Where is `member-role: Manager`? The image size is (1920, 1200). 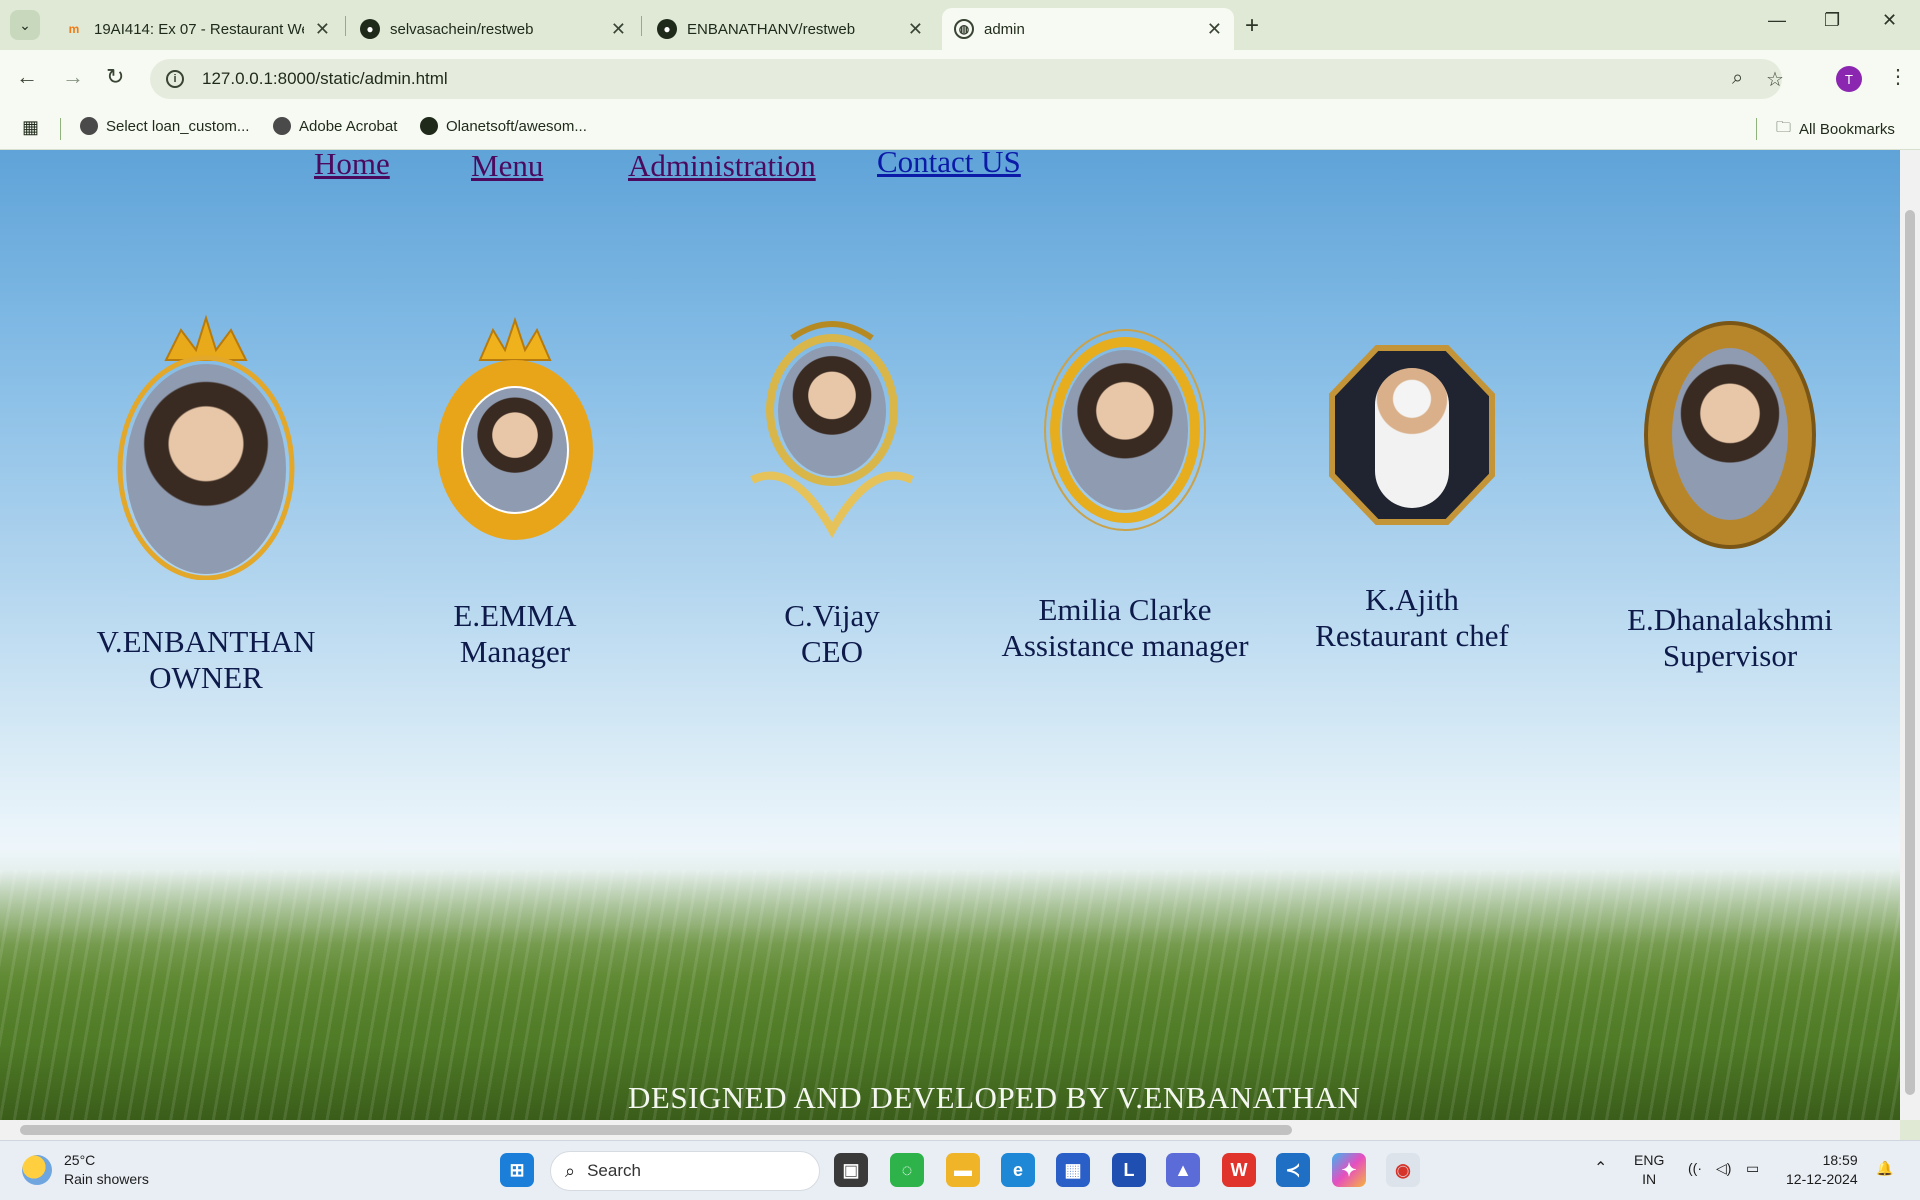
member-role: Manager is located at coordinates (515, 651).